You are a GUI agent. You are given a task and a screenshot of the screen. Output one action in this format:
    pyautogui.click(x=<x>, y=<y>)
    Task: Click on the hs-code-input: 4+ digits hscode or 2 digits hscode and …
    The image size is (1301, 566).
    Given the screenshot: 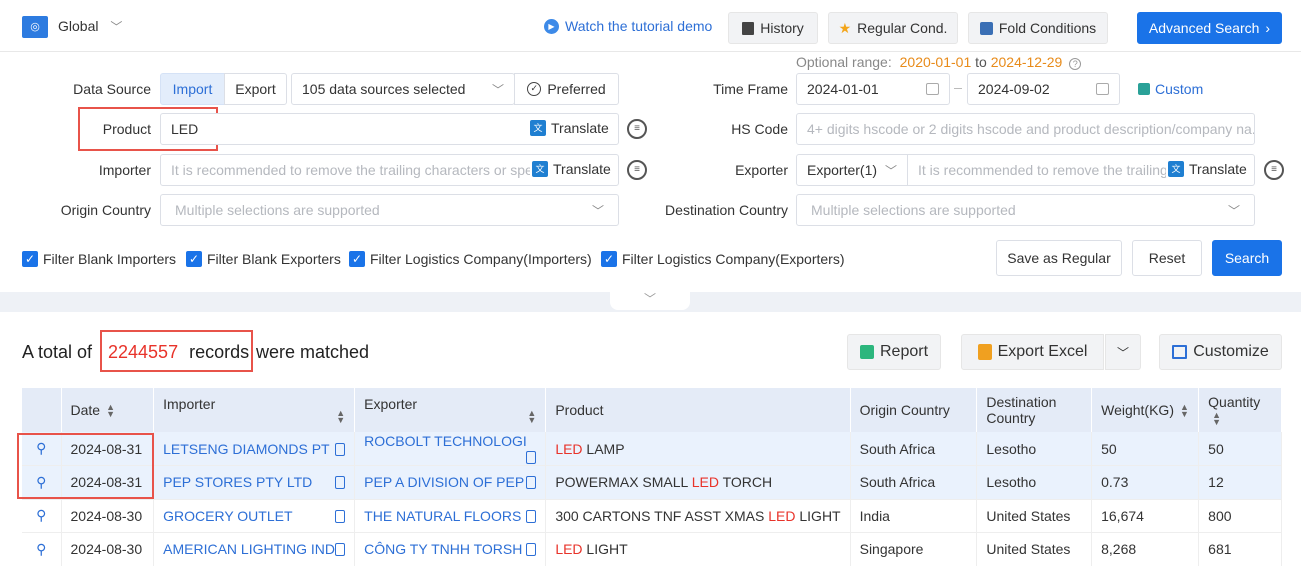 What is the action you would take?
    pyautogui.click(x=1025, y=129)
    